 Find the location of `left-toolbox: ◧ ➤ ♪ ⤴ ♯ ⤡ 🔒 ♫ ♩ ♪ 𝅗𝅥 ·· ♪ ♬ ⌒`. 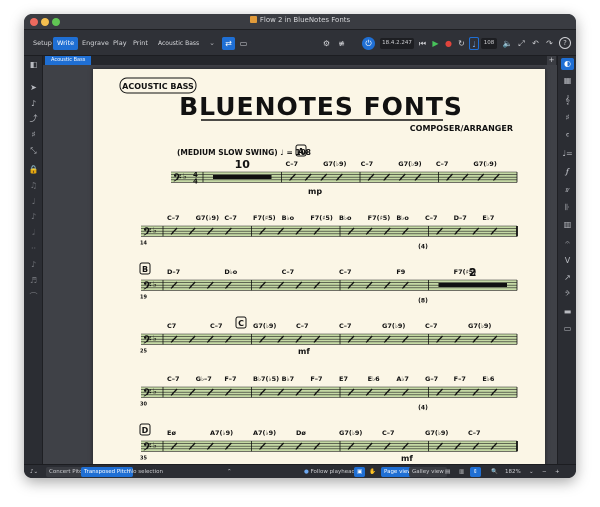

left-toolbox: ◧ ➤ ♪ ⤴ ♯ ⤡ 🔒 ♫ ♩ ♪ 𝅗𝅥 ·· ♪ ♬ ⌒ is located at coordinates (33, 260).